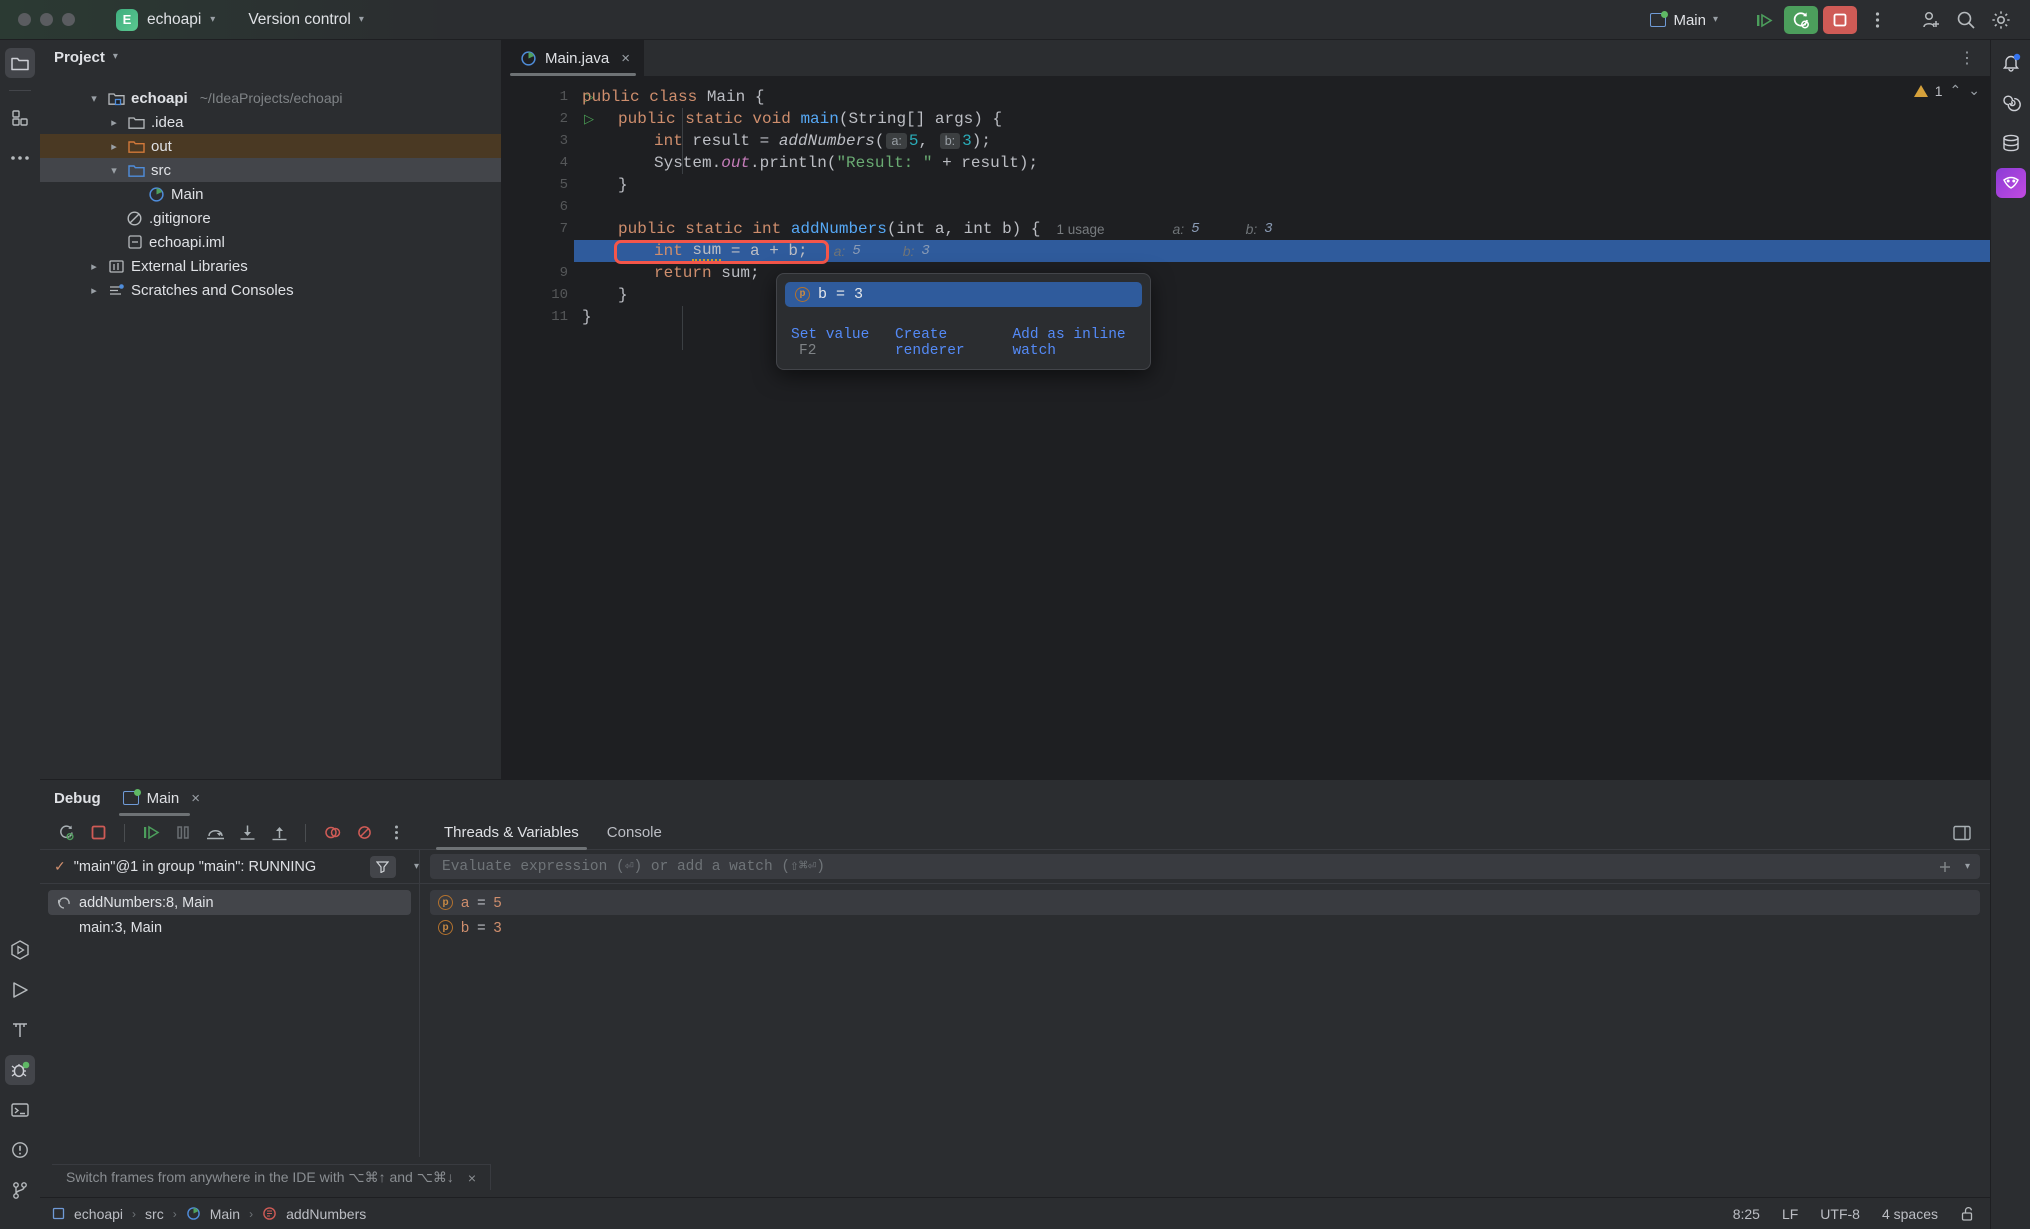 The height and width of the screenshot is (1229, 2030). Describe the element at coordinates (229, 902) in the screenshot. I see `frame-row: addNumbers:8, Main` at that location.